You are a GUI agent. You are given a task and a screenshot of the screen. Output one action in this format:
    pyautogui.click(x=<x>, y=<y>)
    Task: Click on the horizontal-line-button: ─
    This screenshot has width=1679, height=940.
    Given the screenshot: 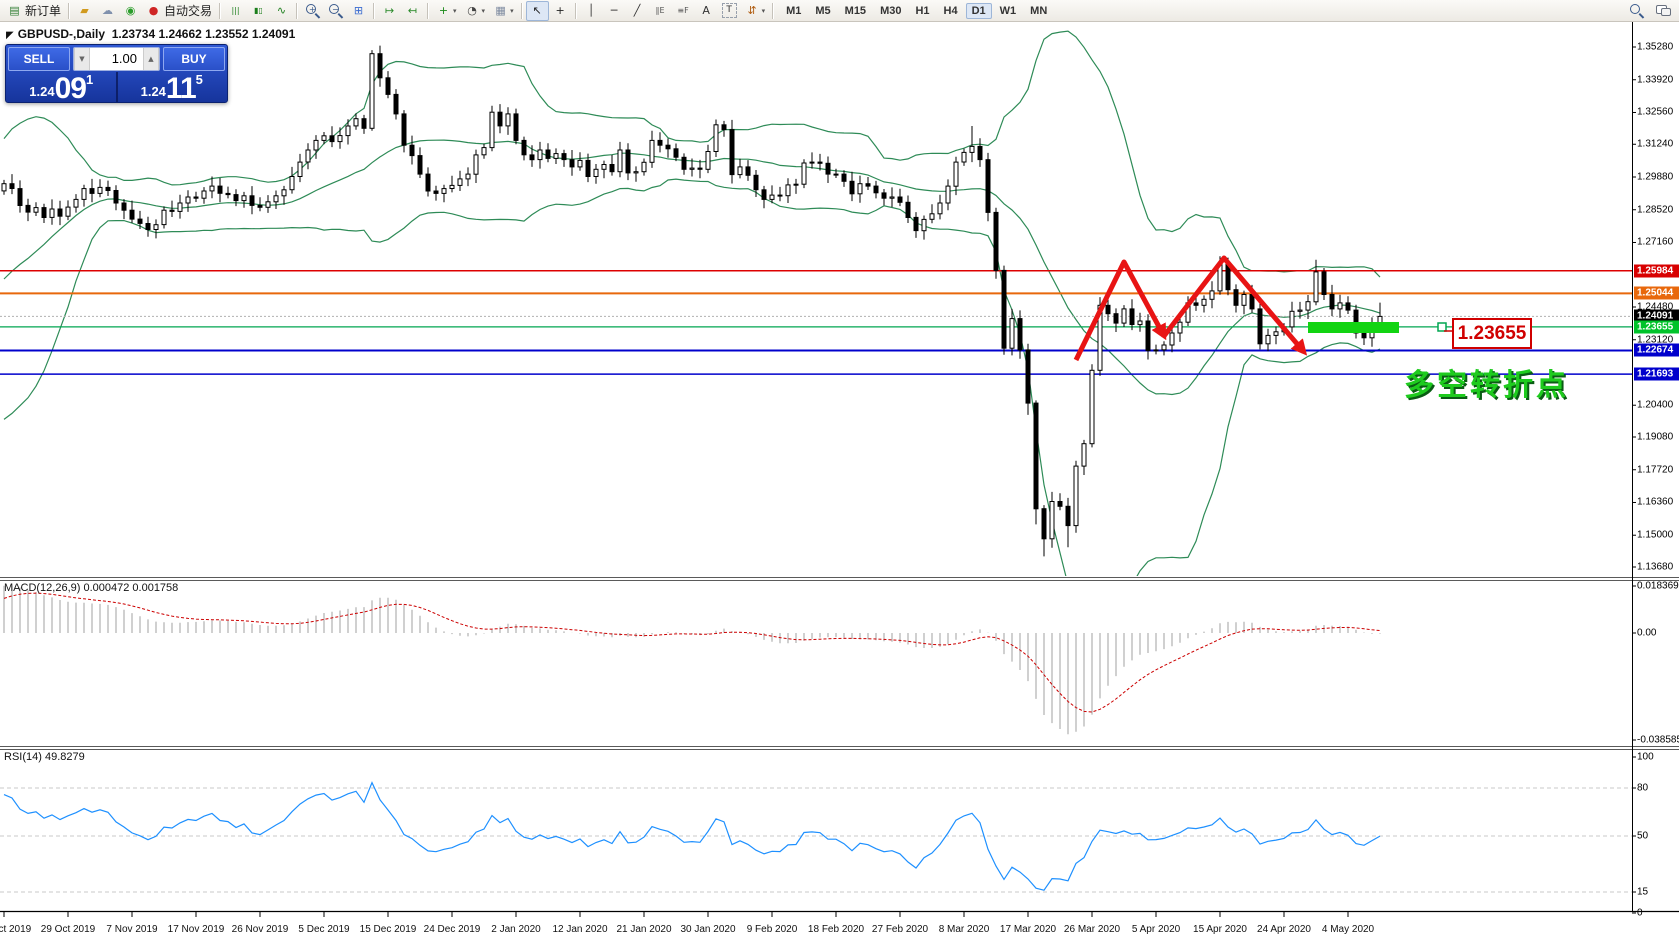 What is the action you would take?
    pyautogui.click(x=614, y=11)
    